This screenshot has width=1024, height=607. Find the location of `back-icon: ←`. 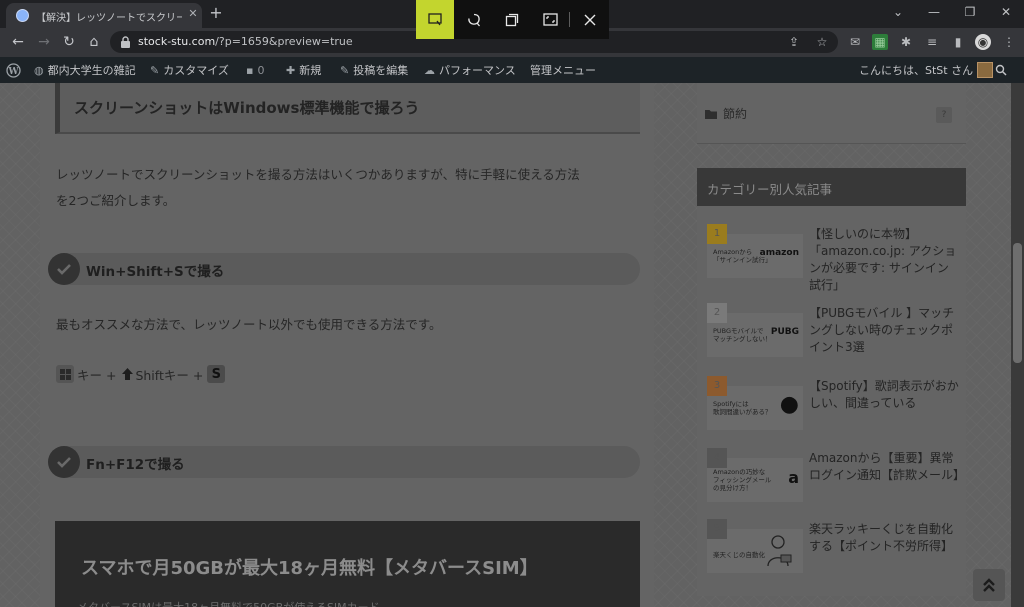

back-icon: ← is located at coordinates (18, 42).